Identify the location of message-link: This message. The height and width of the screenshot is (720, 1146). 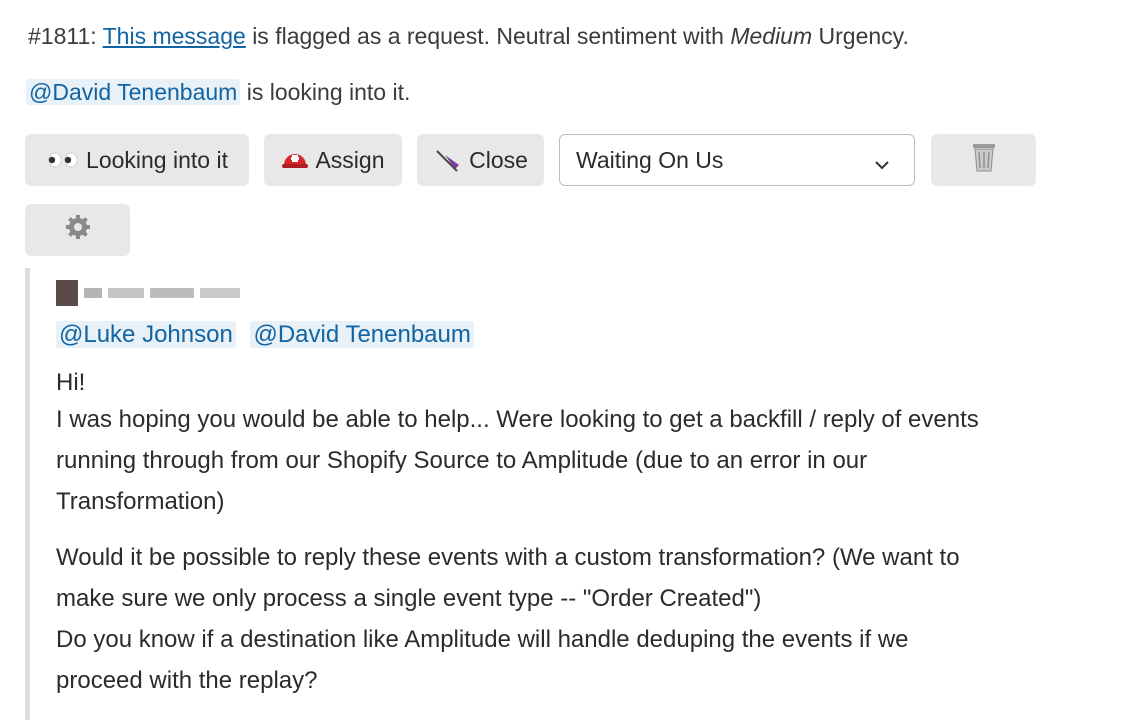
(174, 36).